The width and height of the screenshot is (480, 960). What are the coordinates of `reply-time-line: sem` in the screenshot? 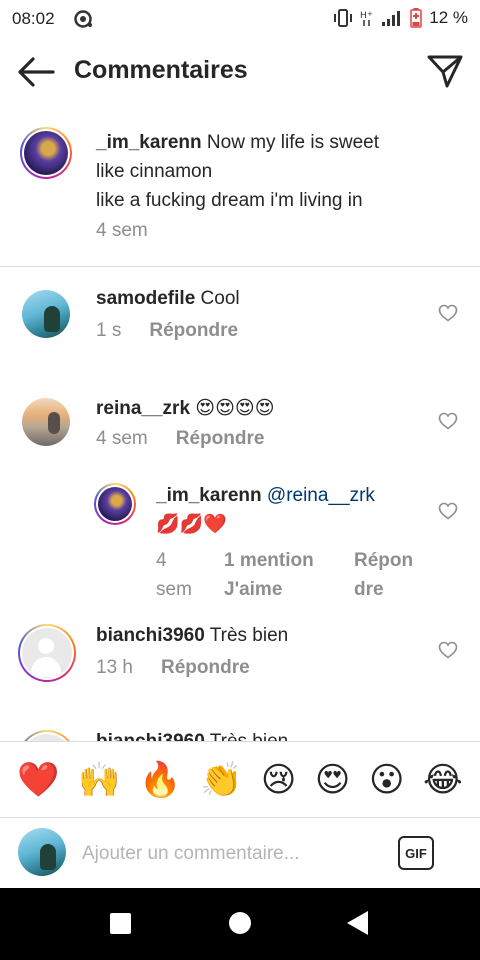 It's located at (174, 589).